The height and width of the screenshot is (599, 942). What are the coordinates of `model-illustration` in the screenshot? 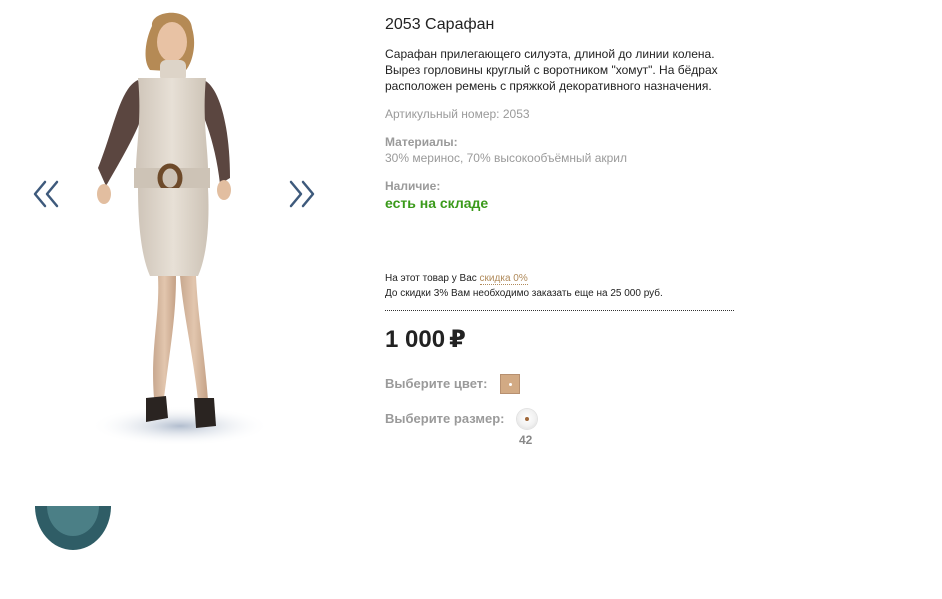 It's located at (180, 229).